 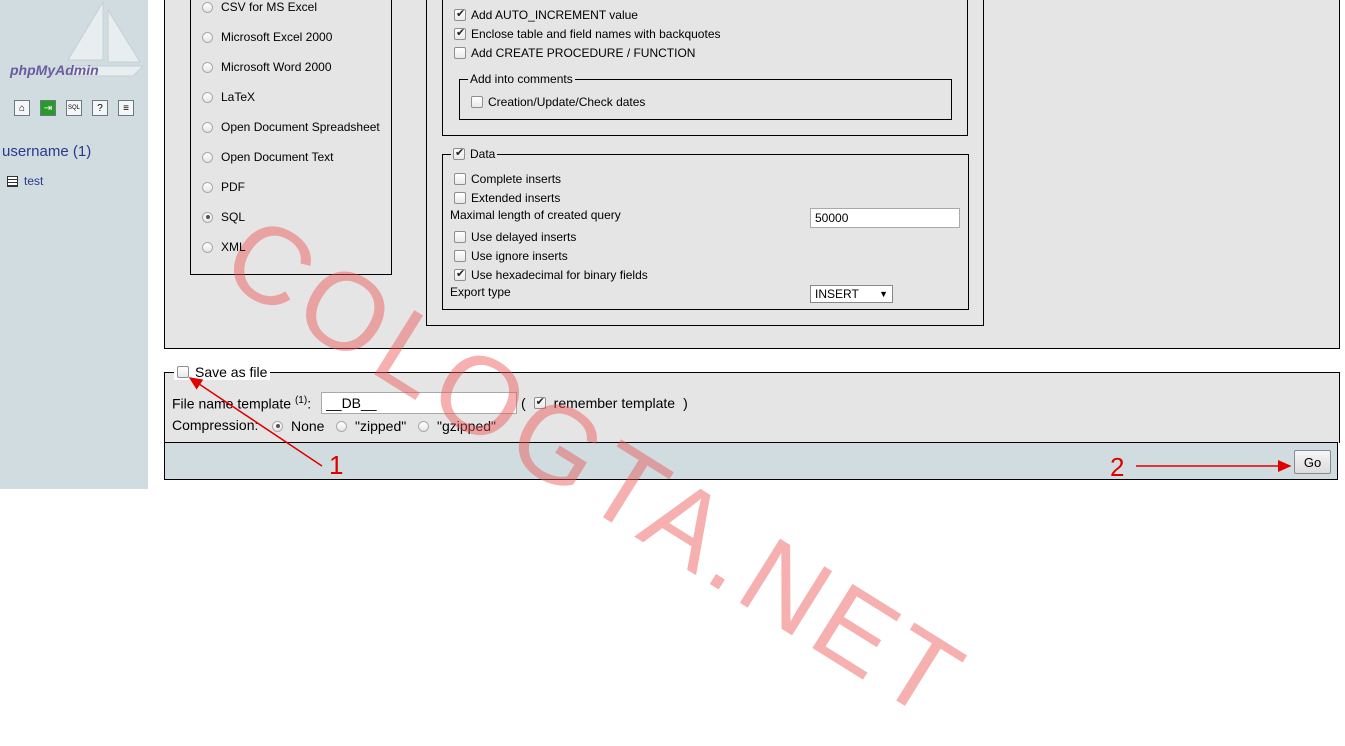 What do you see at coordinates (459, 153) in the screenshot?
I see `data-checkbox` at bounding box center [459, 153].